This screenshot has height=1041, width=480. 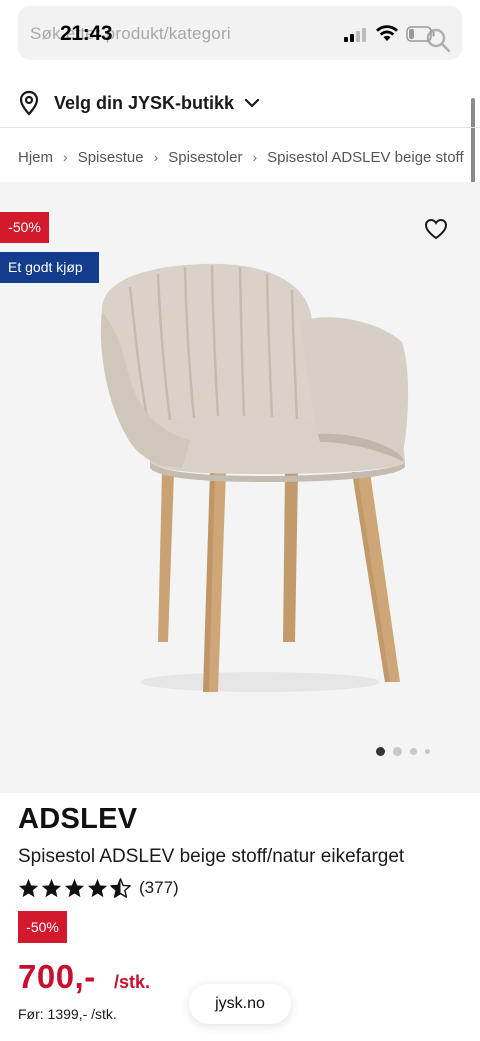 I want to click on battery-icon, so click(x=420, y=34).